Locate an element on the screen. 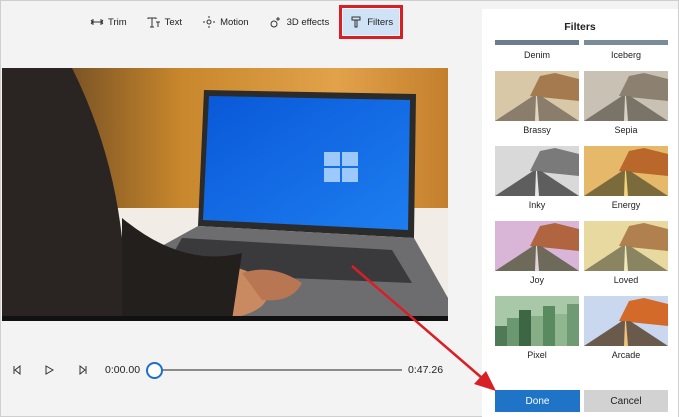  play-icon is located at coordinates (49, 370).